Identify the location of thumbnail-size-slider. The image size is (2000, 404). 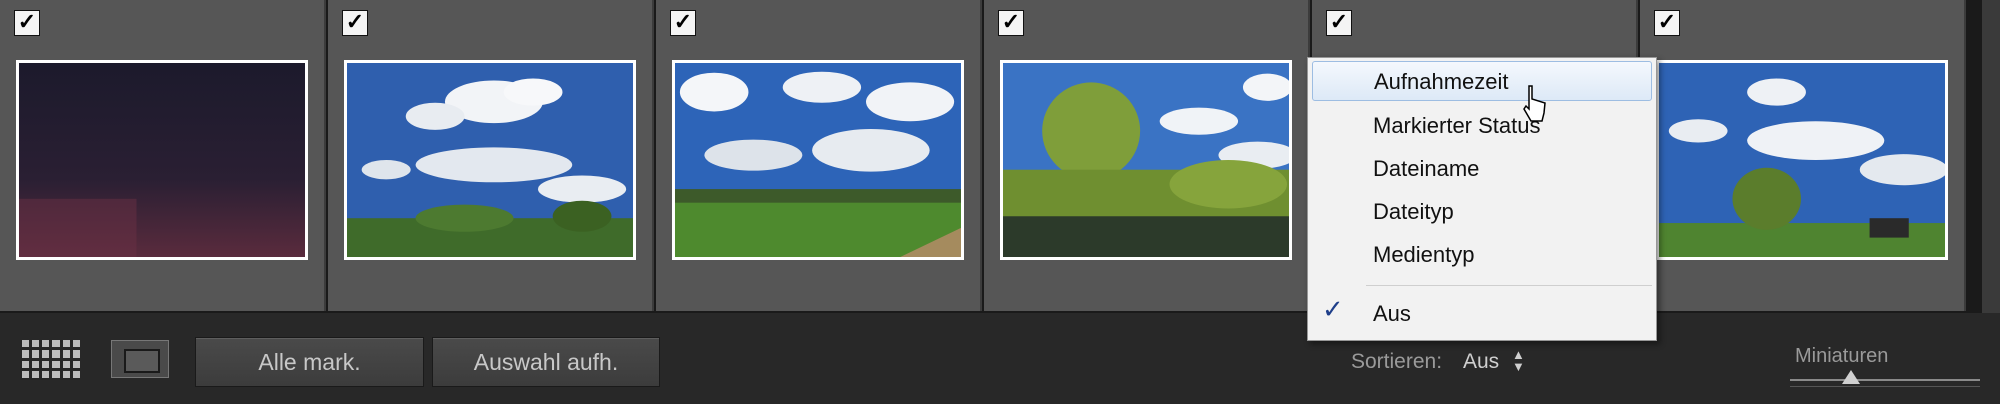
(1885, 380).